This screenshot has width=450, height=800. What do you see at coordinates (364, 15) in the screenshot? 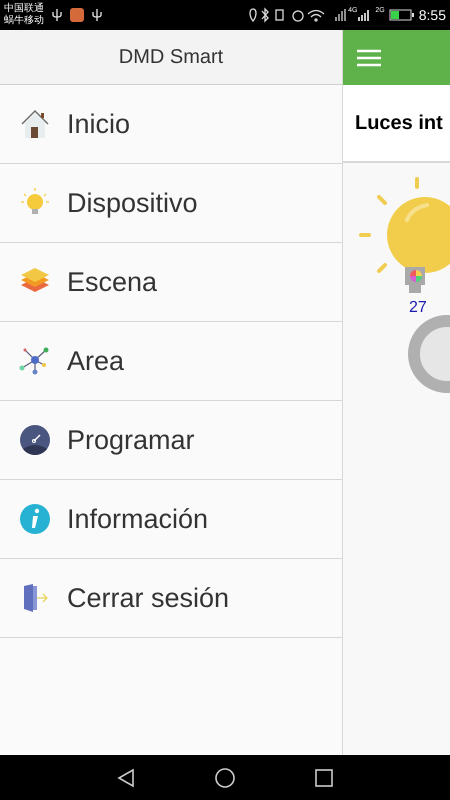
I see `signal-icon` at bounding box center [364, 15].